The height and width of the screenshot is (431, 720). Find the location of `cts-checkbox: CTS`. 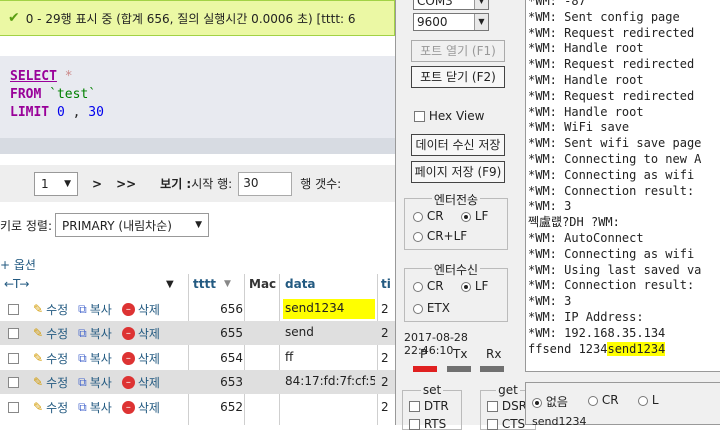

cts-checkbox: CTS is located at coordinates (506, 424).